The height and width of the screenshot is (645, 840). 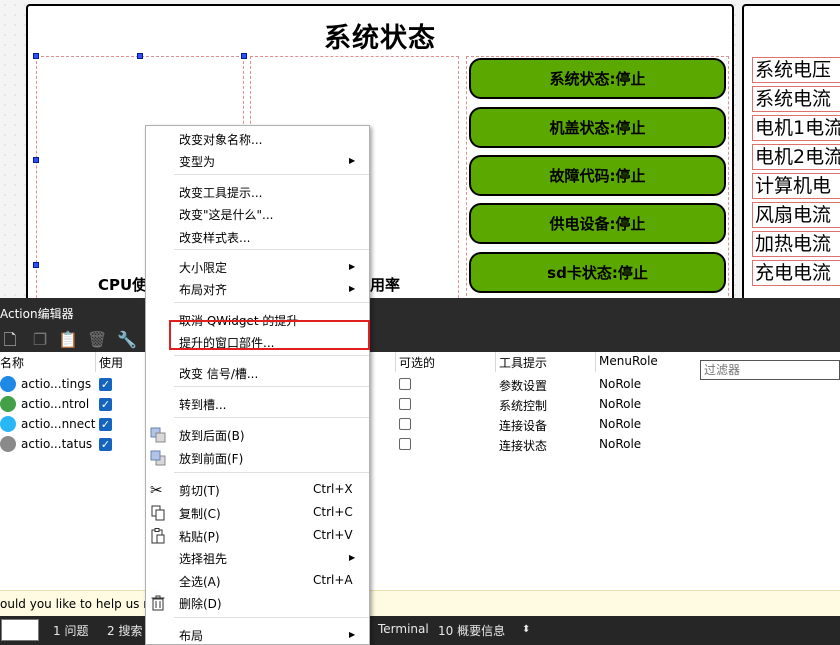 I want to click on metric-label: 计算机电, so click(x=796, y=186).